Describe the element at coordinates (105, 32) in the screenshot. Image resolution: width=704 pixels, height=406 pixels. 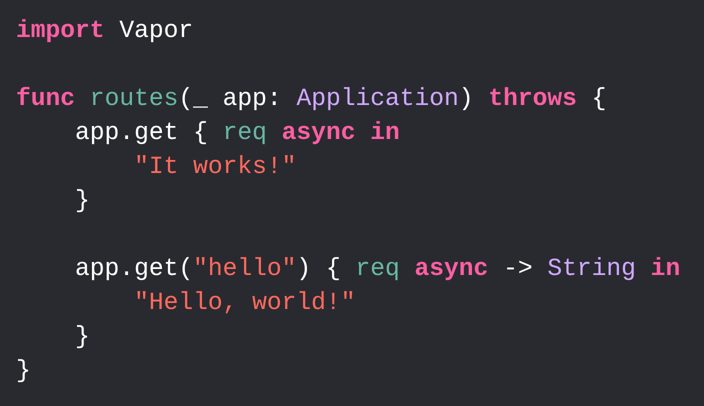
I see `code-line: import Vapor` at that location.